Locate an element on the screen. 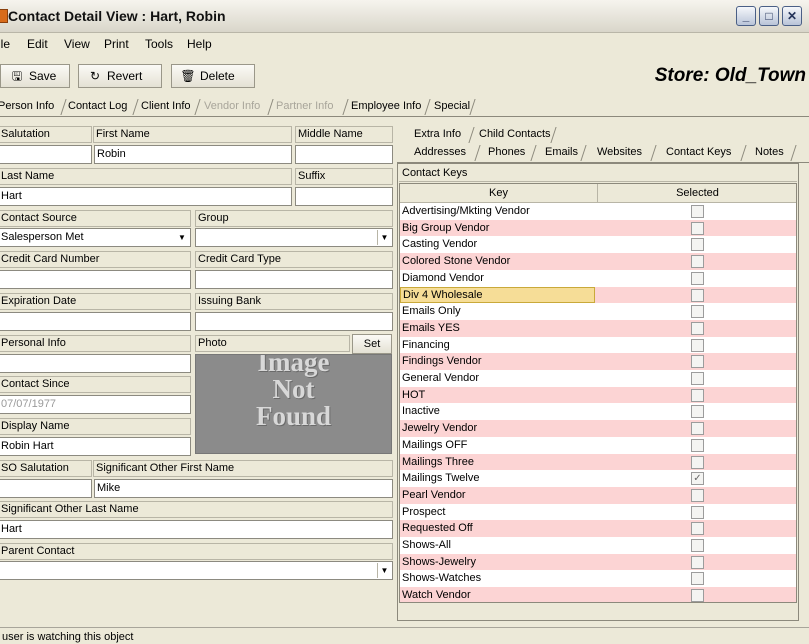 This screenshot has height=644, width=809. table-row: Big Group Vendor is located at coordinates (598, 228).